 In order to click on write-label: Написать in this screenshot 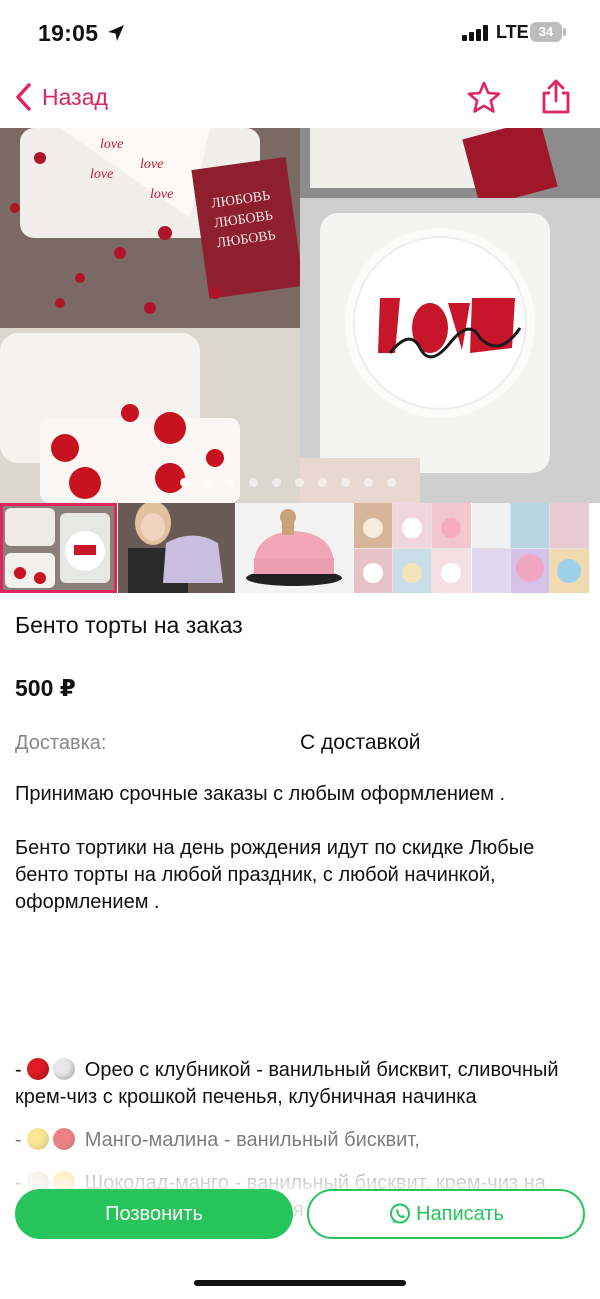, I will do `click(460, 1213)`.